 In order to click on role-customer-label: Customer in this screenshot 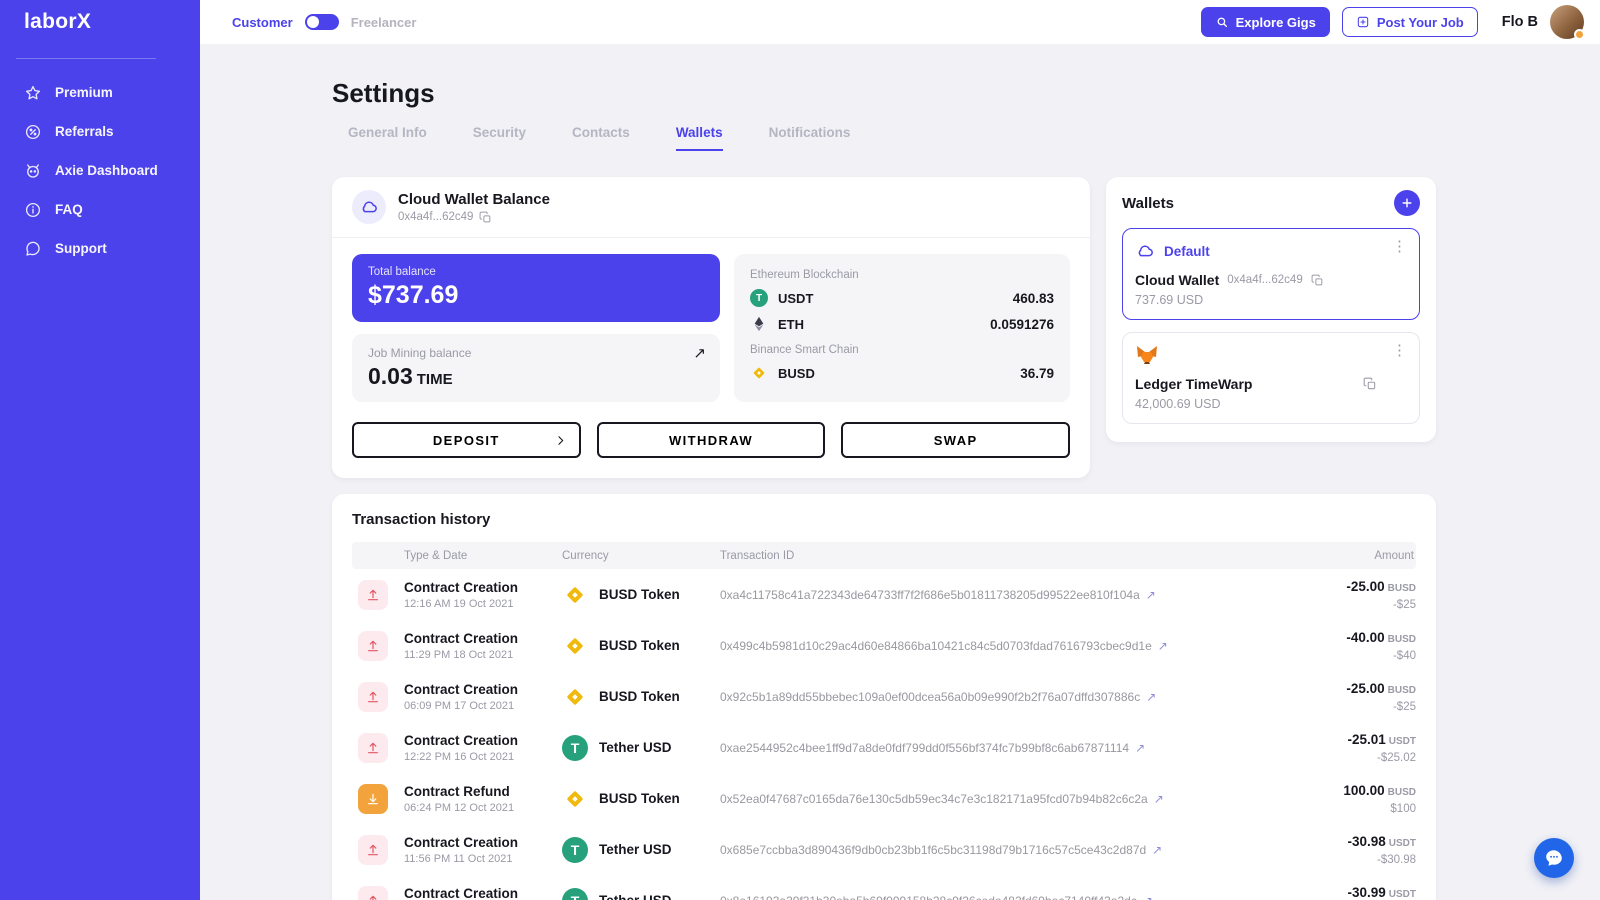, I will do `click(262, 22)`.